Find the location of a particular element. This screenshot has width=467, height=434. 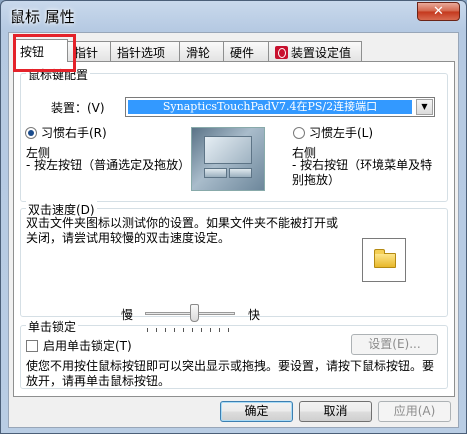

slow-label: 慢 is located at coordinates (127, 315).